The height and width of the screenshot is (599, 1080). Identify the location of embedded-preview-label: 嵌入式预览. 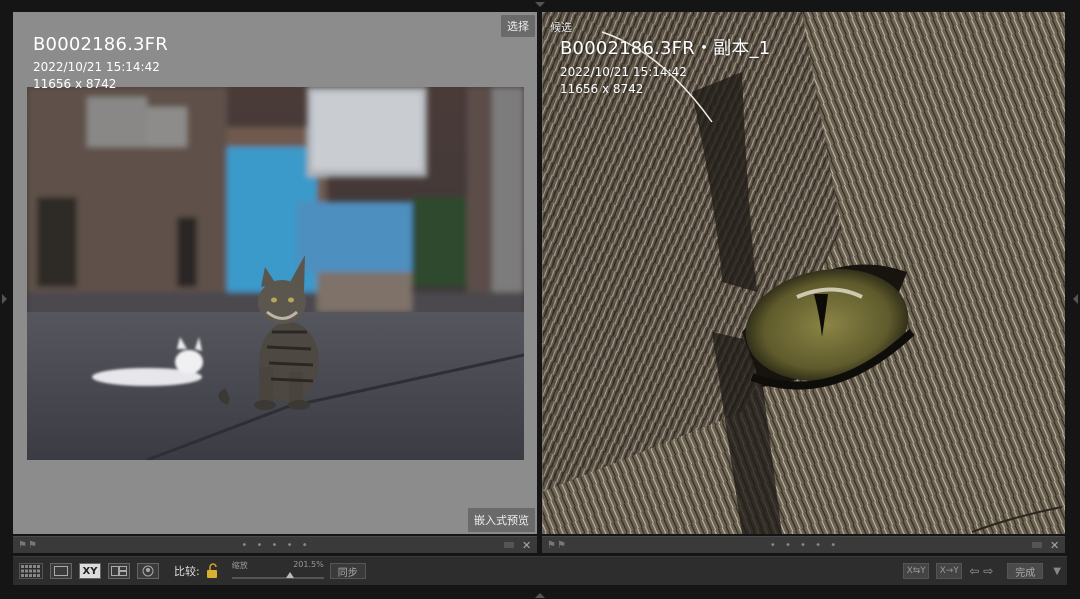
(501, 520).